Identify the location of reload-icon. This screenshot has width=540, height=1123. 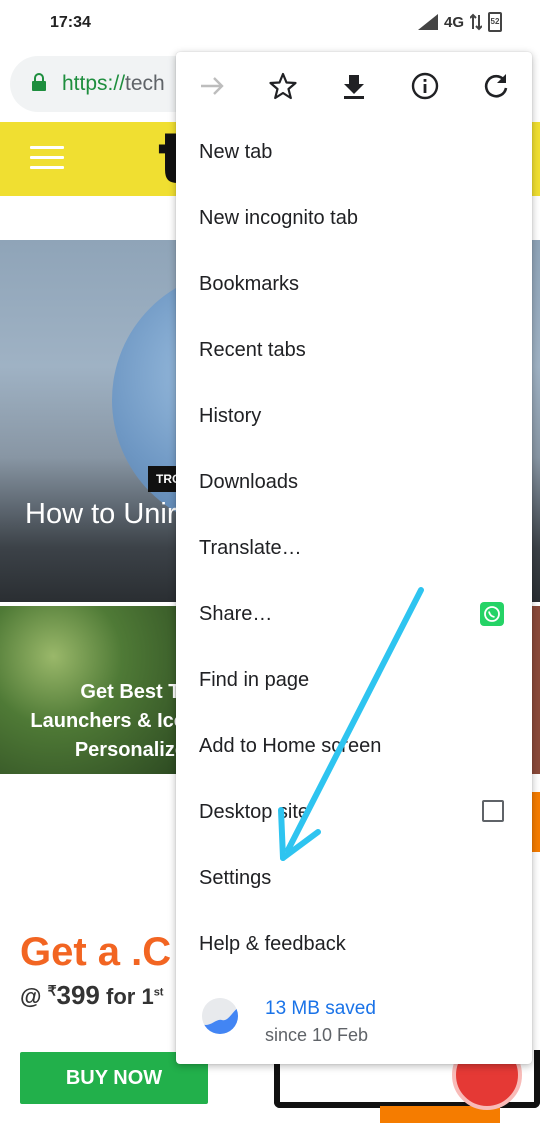
(496, 86).